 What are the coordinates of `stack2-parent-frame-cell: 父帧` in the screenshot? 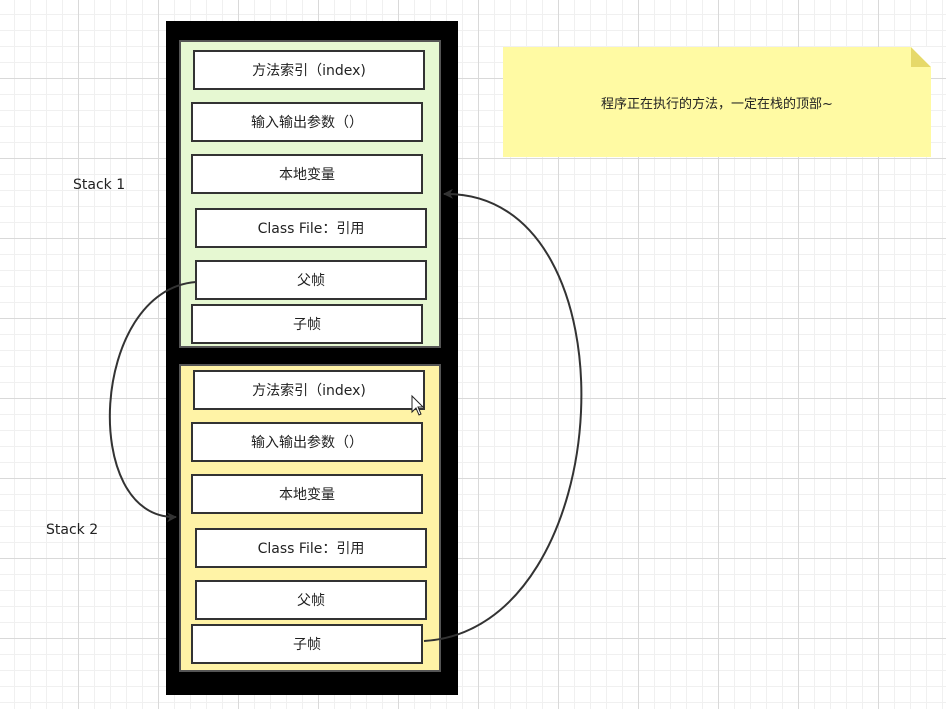 It's located at (311, 600).